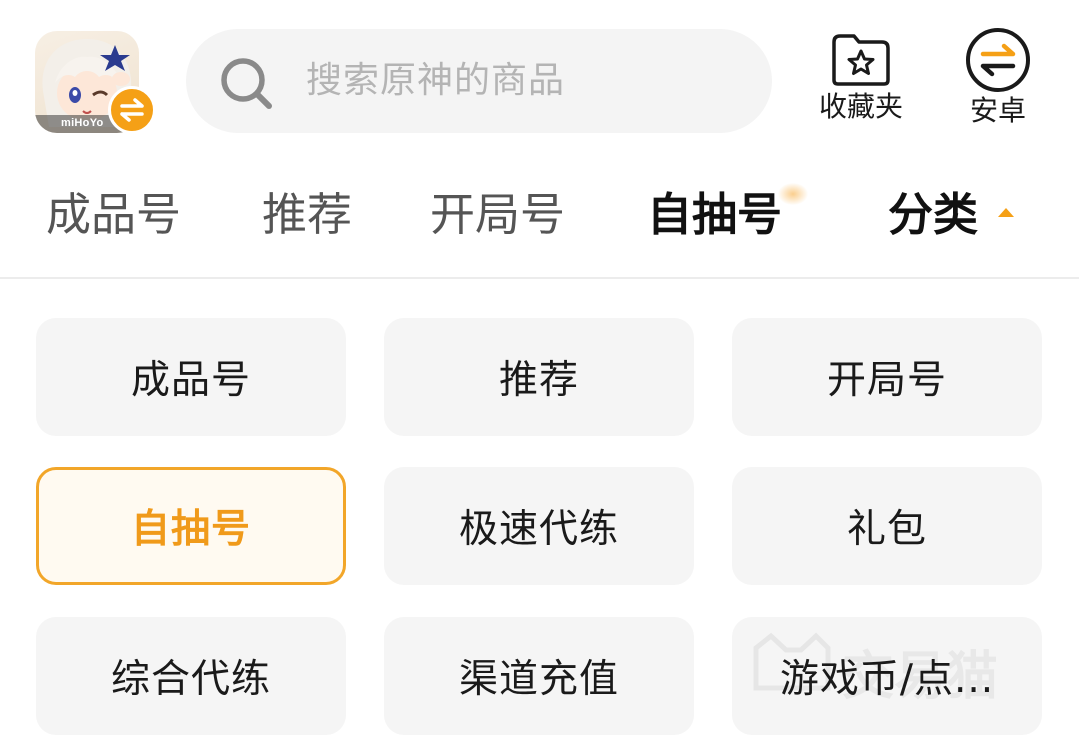  I want to click on category-recommended: 推荐, so click(539, 377).